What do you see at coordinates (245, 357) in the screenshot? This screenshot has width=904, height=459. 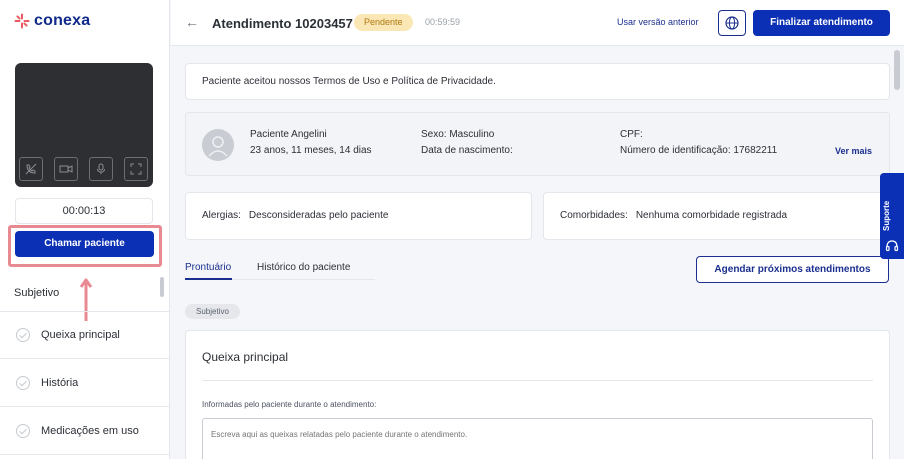 I see `complaint-title: Queixa principal` at bounding box center [245, 357].